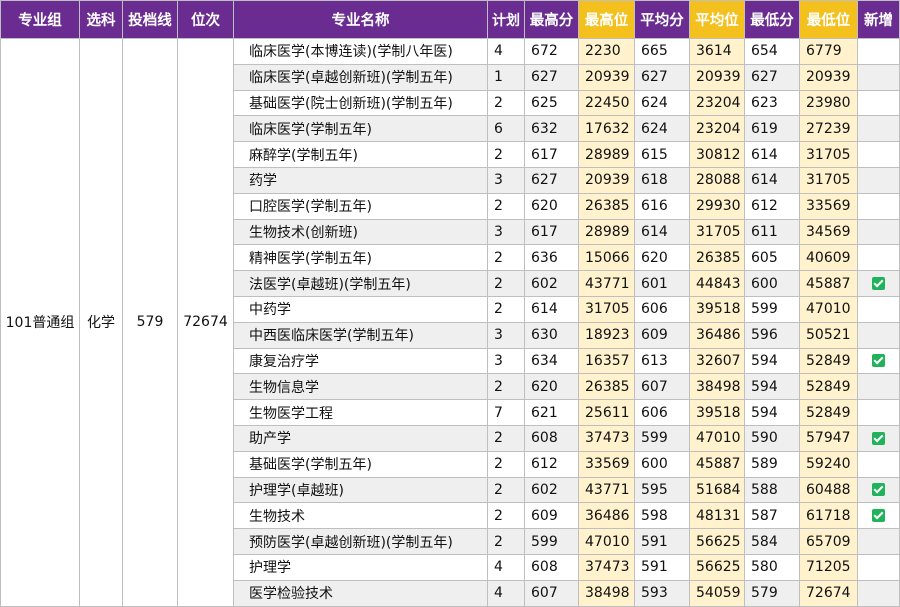  I want to click on avg-score-cell: 607, so click(662, 387).